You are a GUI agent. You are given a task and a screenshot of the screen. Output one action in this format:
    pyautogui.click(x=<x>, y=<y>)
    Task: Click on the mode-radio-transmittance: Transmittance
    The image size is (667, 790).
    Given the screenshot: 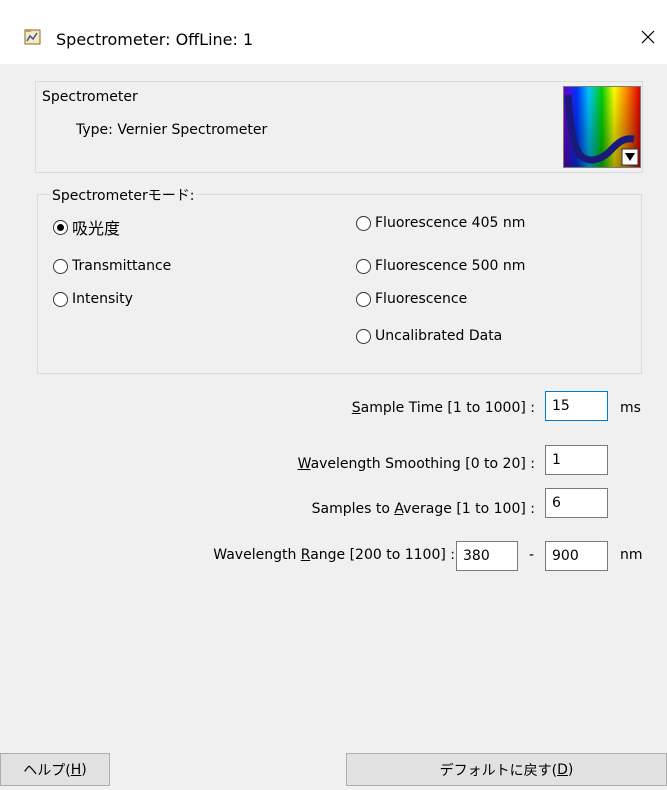 What is the action you would take?
    pyautogui.click(x=112, y=266)
    